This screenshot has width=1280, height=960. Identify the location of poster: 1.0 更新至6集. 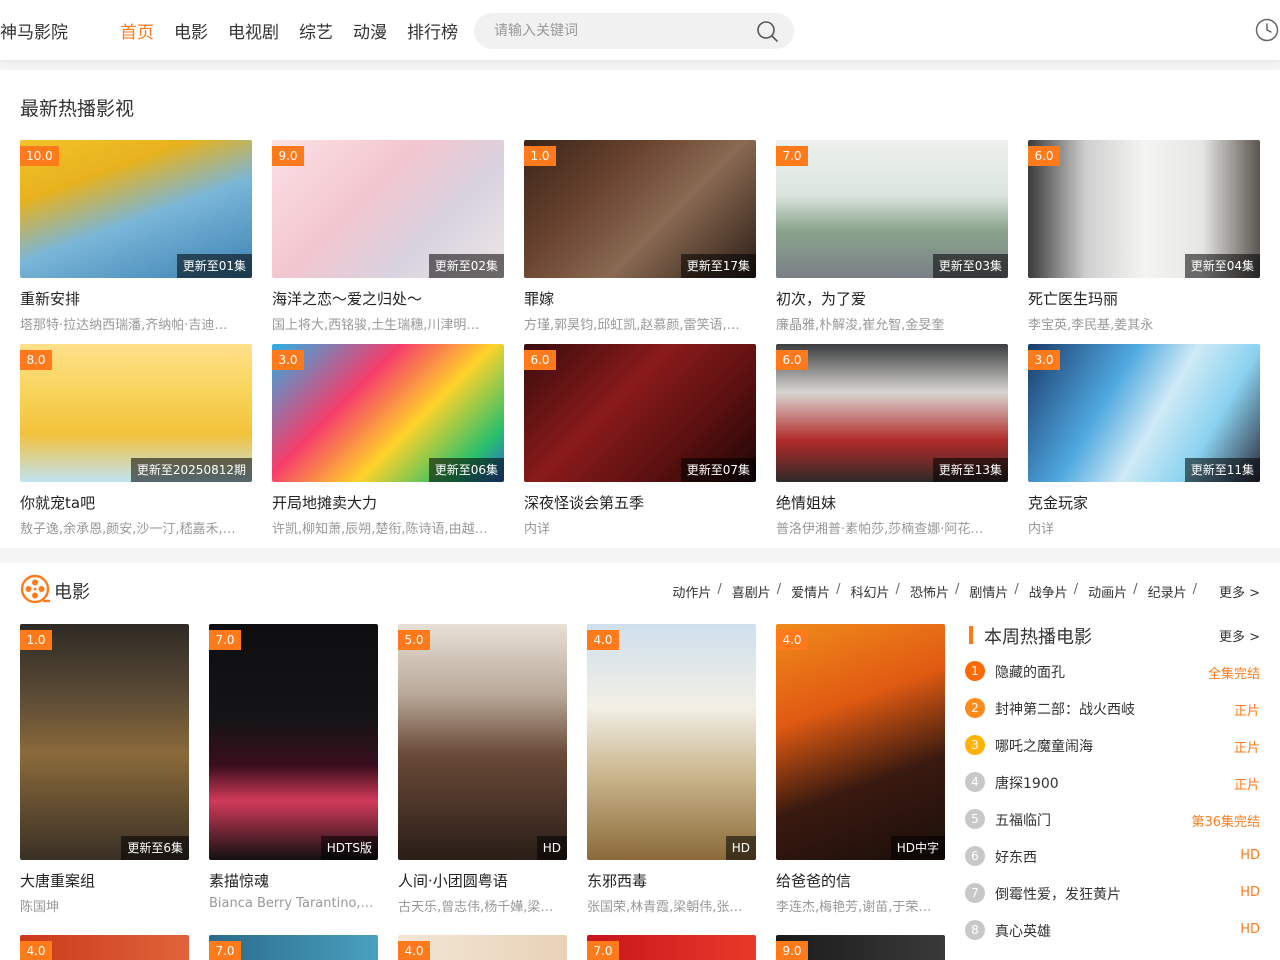
(104, 742).